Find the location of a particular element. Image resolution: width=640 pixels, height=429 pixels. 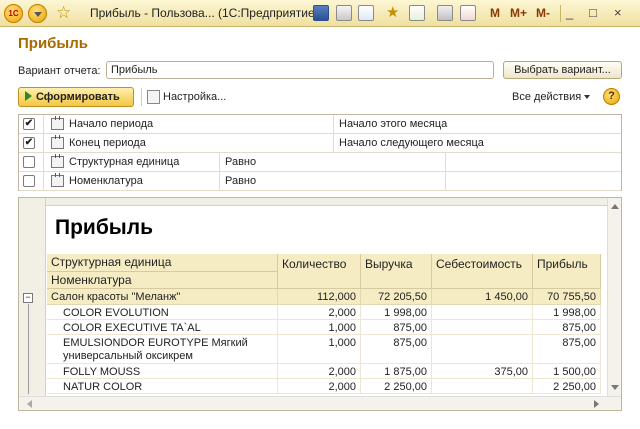

preview-icon is located at coordinates (366, 13).